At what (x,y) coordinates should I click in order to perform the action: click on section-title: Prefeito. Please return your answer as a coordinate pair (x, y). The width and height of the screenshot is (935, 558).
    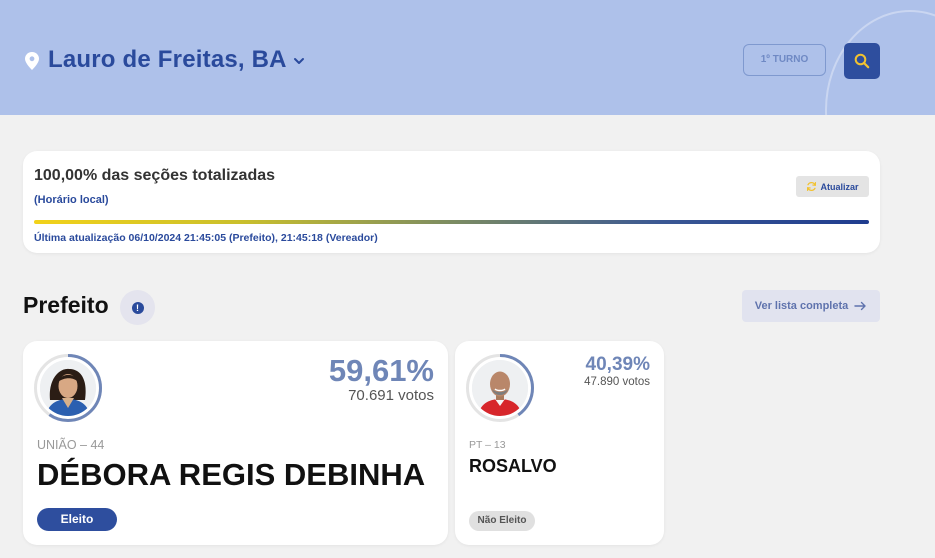
    Looking at the image, I should click on (66, 305).